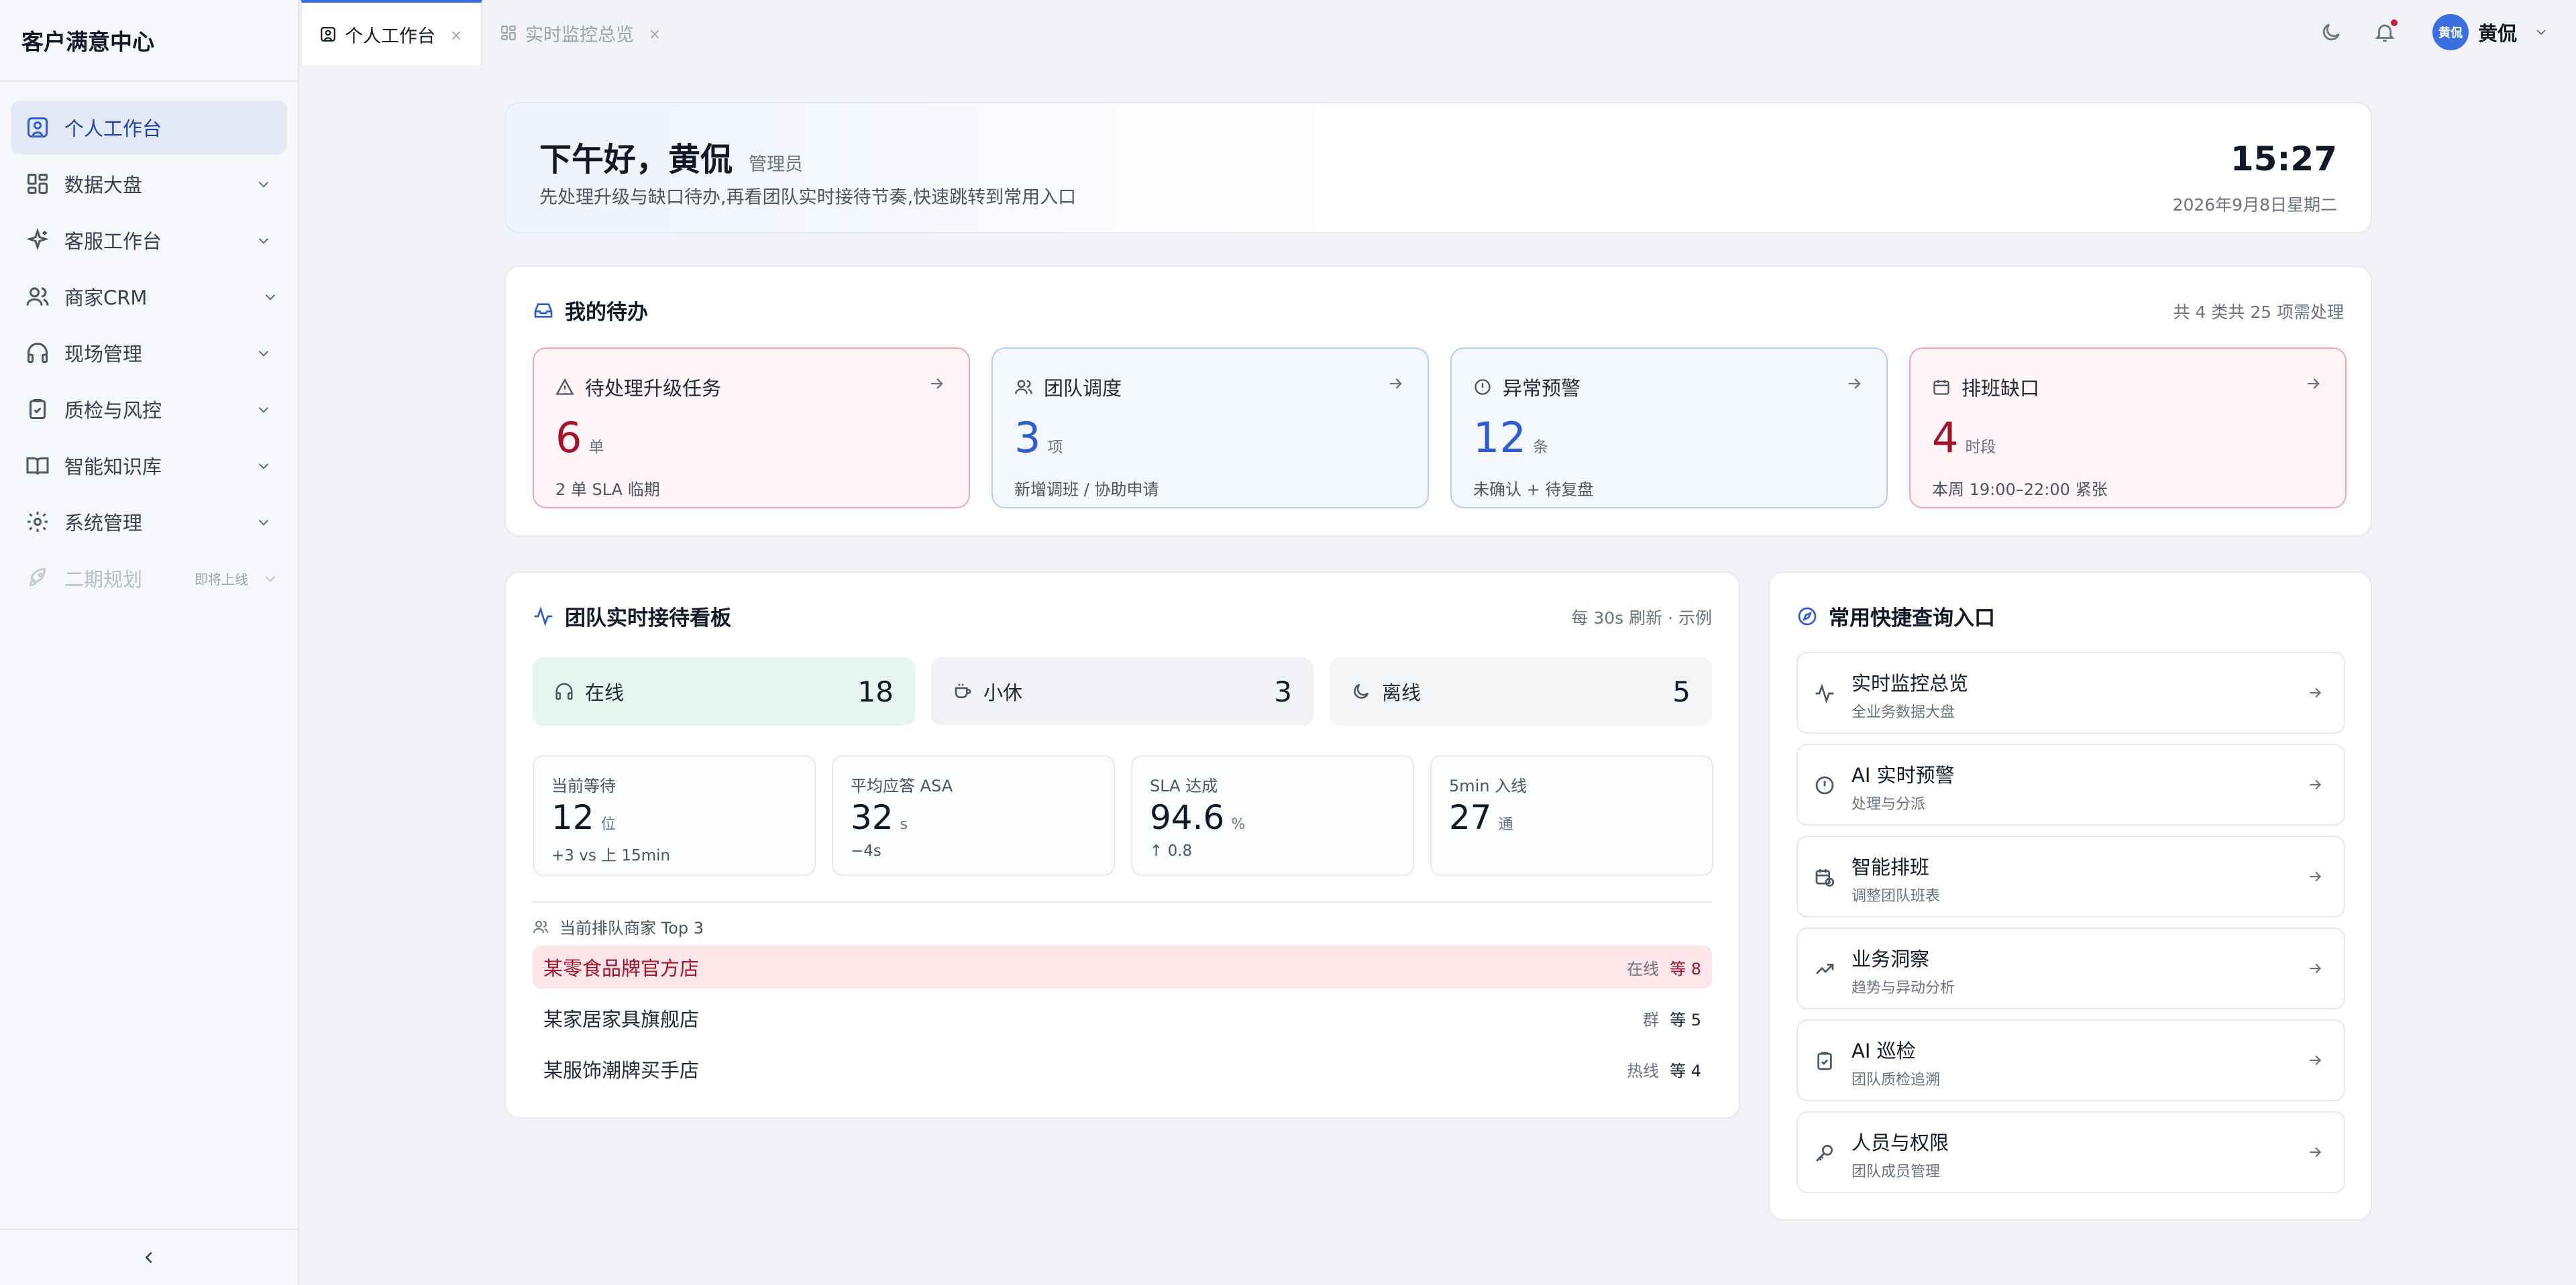 Image resolution: width=2576 pixels, height=1285 pixels. What do you see at coordinates (653, 388) in the screenshot?
I see `todo-item-label: 待处理升级任务` at bounding box center [653, 388].